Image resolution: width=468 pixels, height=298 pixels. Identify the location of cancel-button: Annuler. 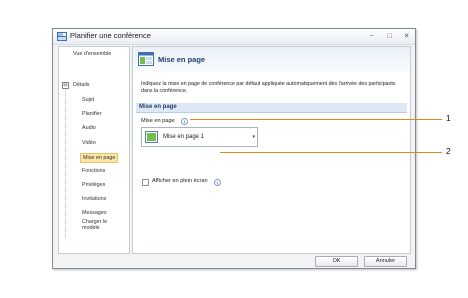
(385, 261).